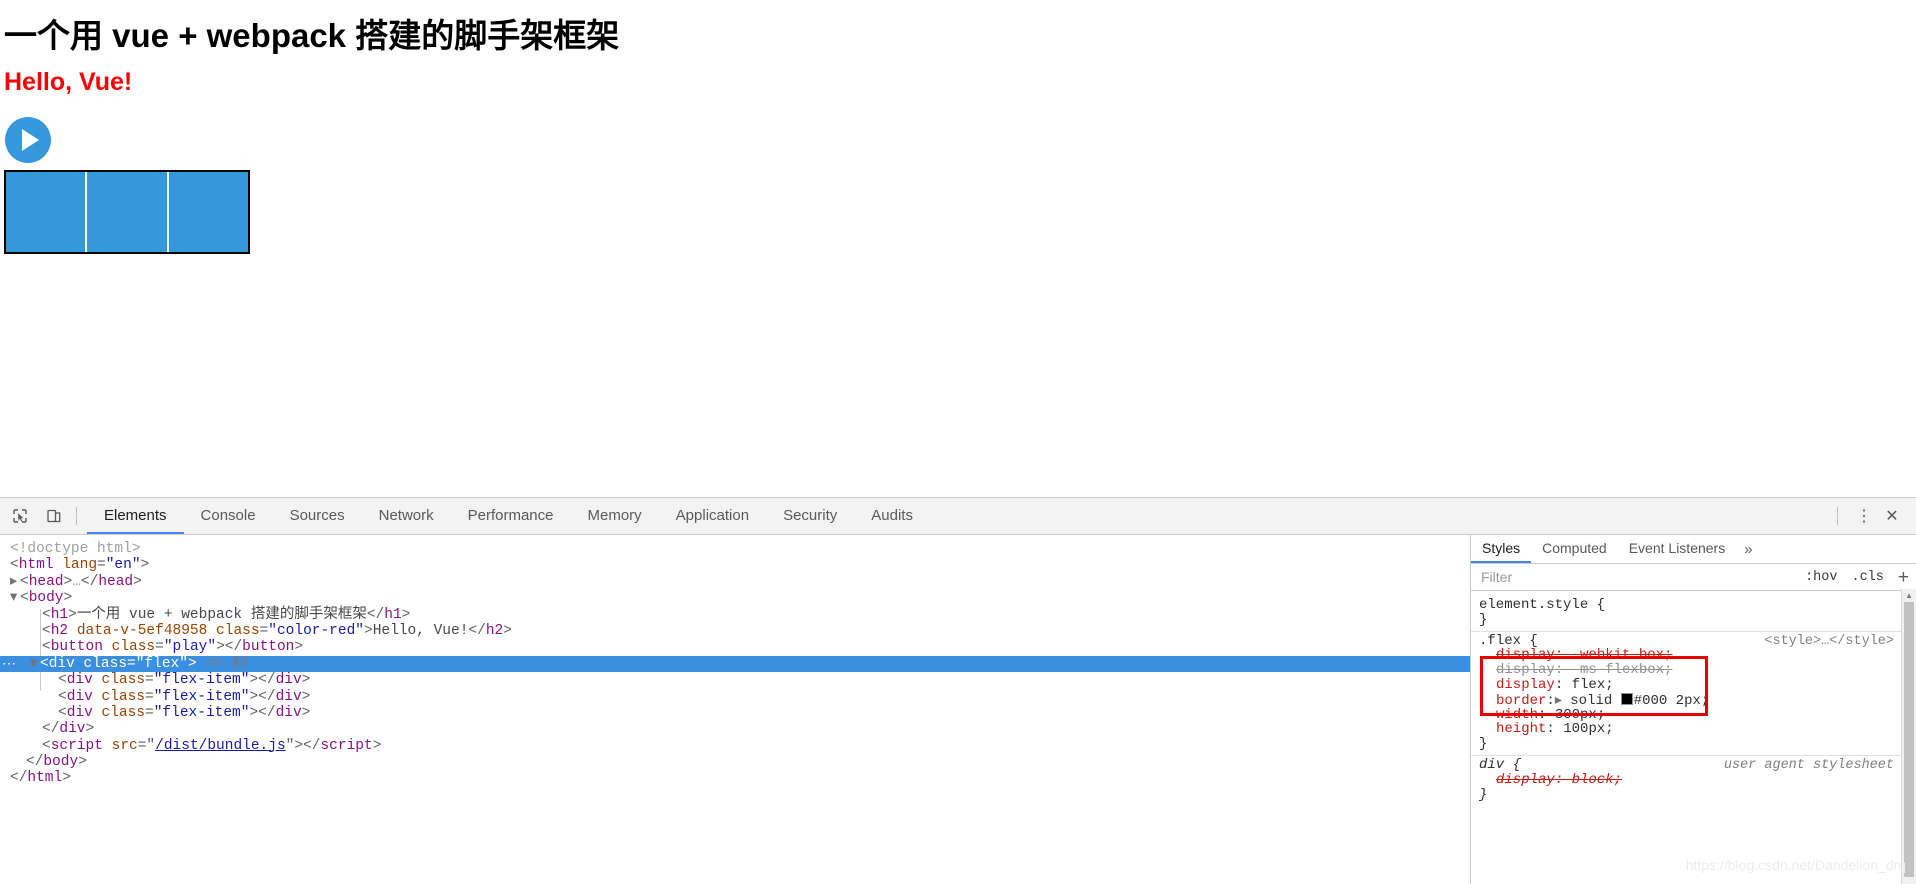  I want to click on toolbar-divider, so click(76, 516).